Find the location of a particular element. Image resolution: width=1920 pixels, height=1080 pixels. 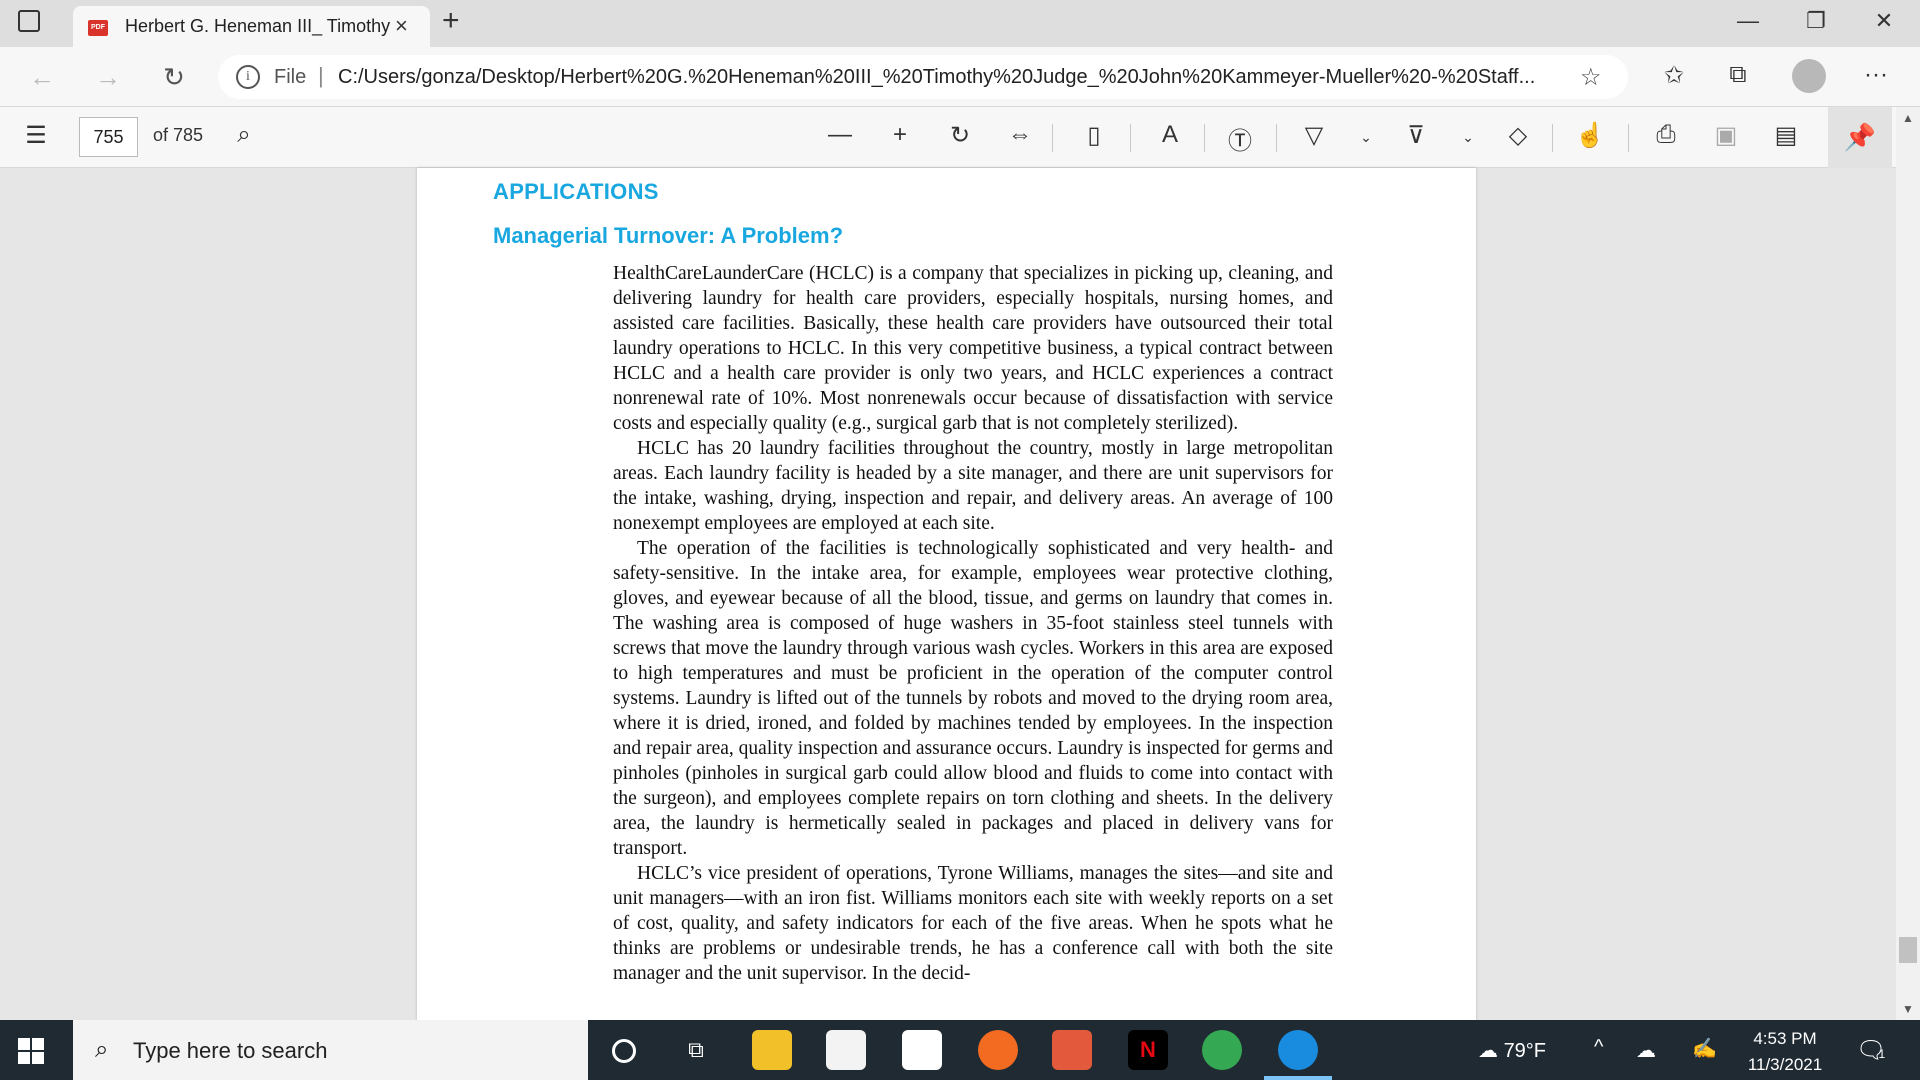

print-icon: ⎙ is located at coordinates (1666, 135).